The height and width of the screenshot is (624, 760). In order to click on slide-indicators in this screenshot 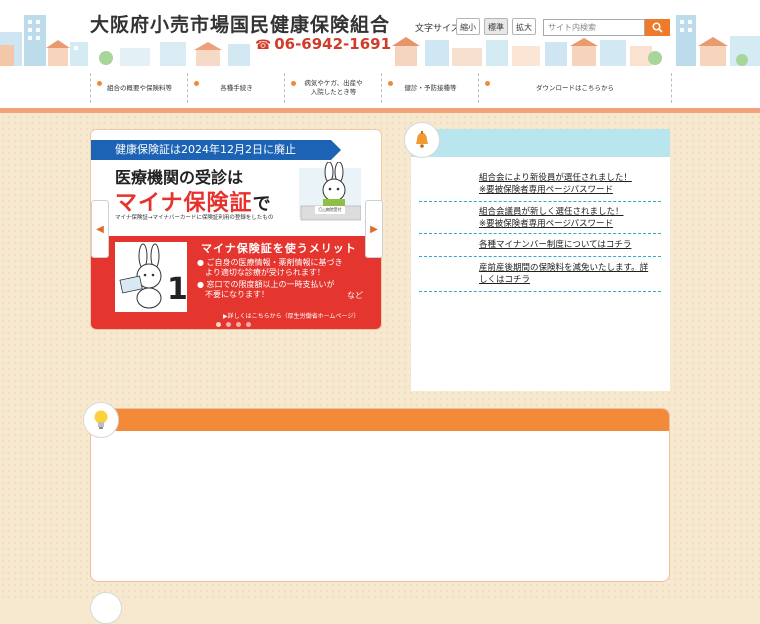, I will do `click(233, 324)`.